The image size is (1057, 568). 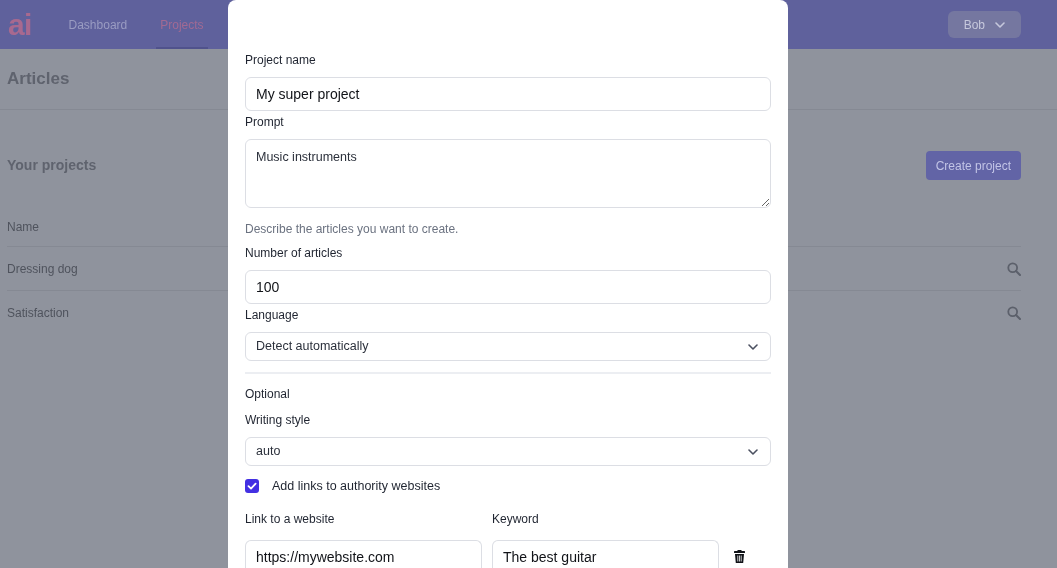 I want to click on field-label: Prompt, so click(x=265, y=122).